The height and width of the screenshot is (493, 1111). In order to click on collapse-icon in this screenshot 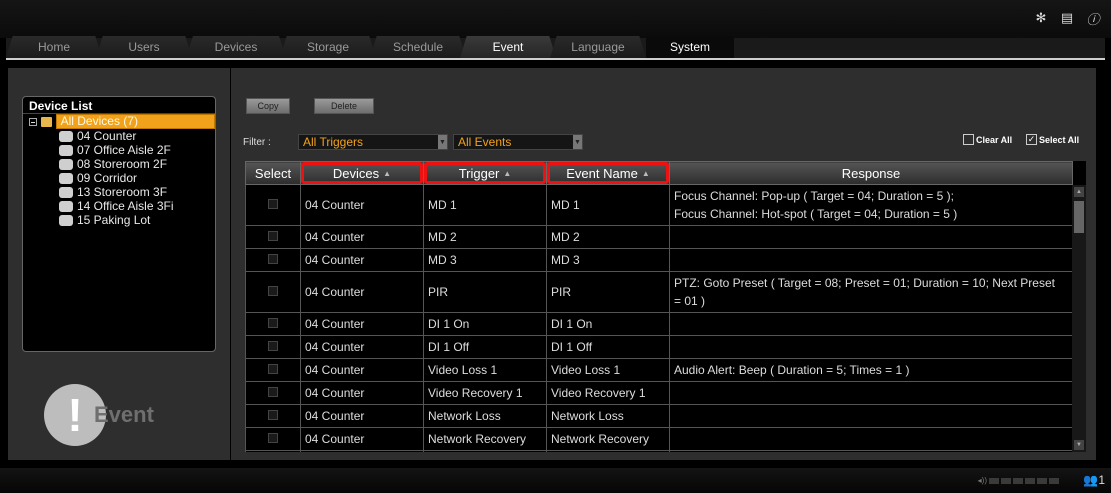, I will do `click(33, 121)`.